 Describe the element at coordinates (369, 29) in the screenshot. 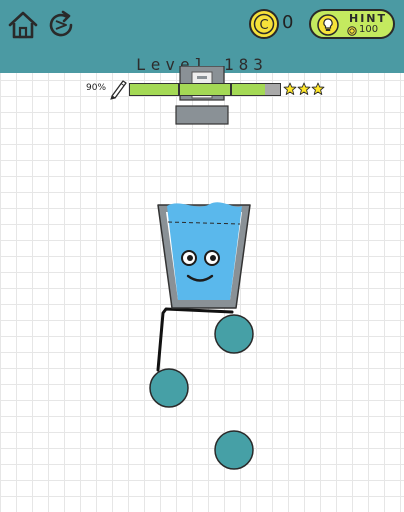

I see `hint-cost: 100` at that location.